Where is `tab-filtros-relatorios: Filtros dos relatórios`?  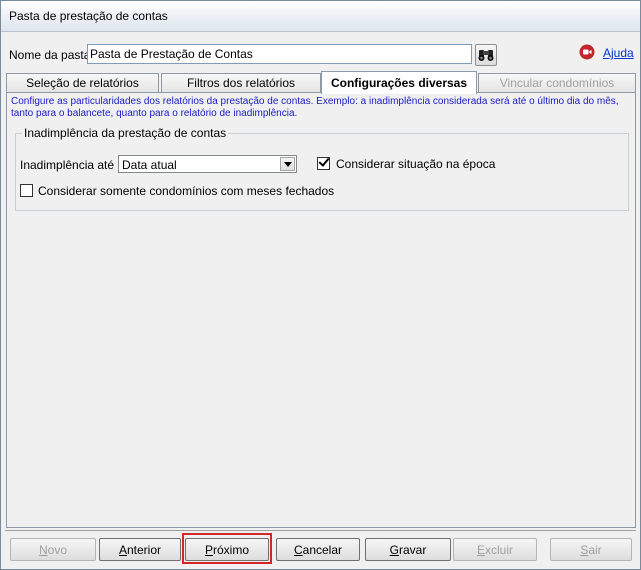
tab-filtros-relatorios: Filtros dos relatórios is located at coordinates (241, 82).